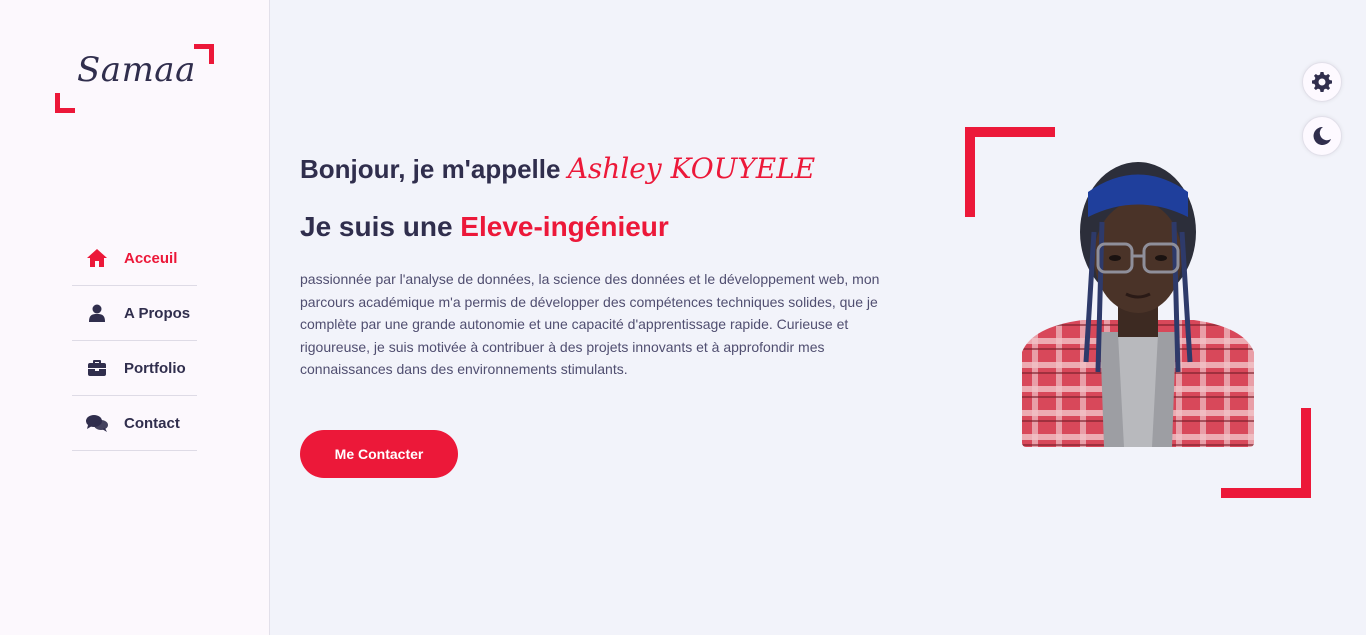  I want to click on comments-icon, so click(97, 423).